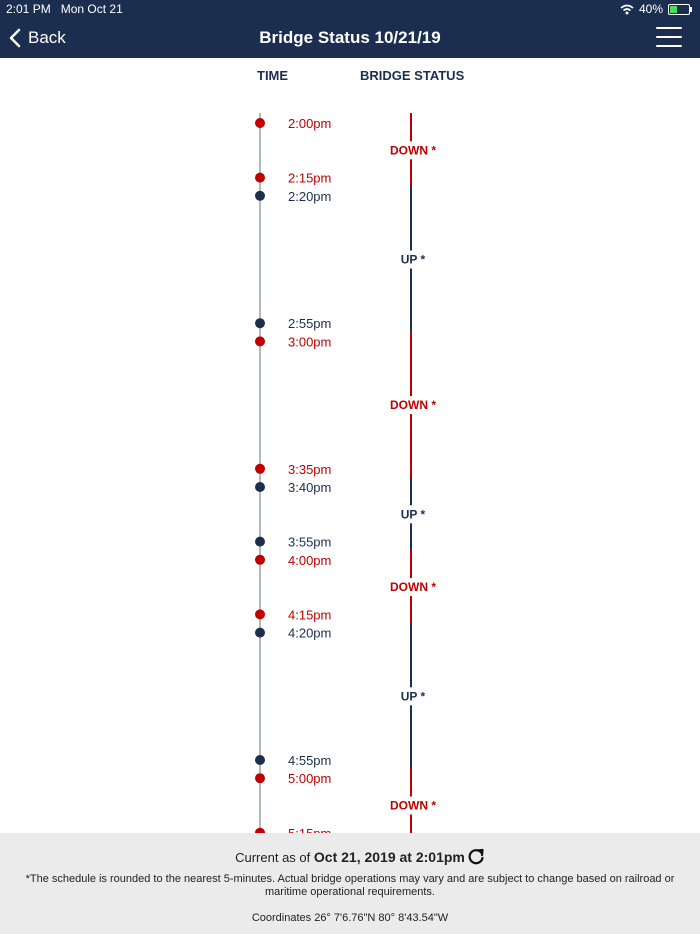  What do you see at coordinates (674, 9) in the screenshot?
I see `battery-level` at bounding box center [674, 9].